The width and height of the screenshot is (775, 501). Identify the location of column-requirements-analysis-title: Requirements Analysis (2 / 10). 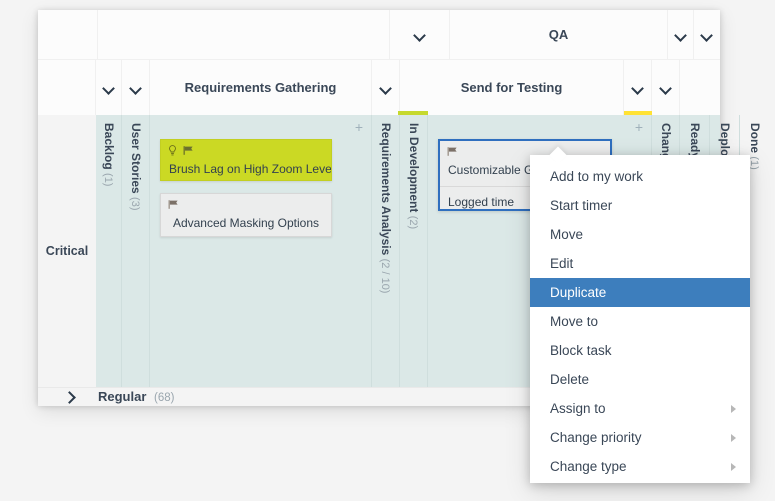
(386, 208).